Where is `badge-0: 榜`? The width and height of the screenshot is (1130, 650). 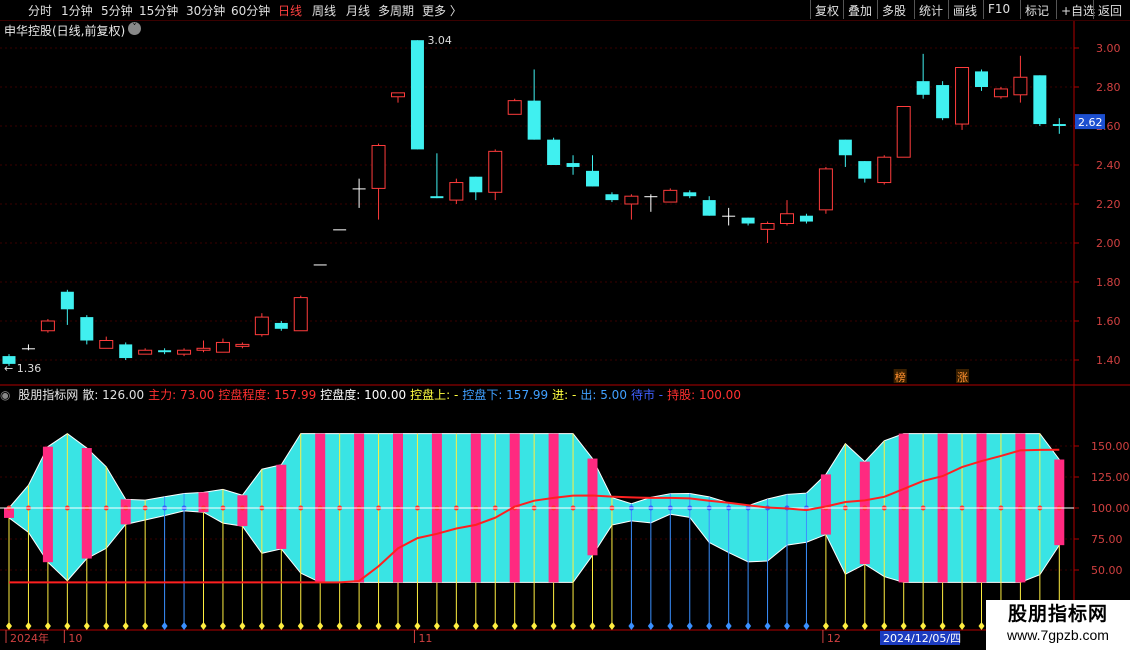
badge-0: 榜 is located at coordinates (900, 377).